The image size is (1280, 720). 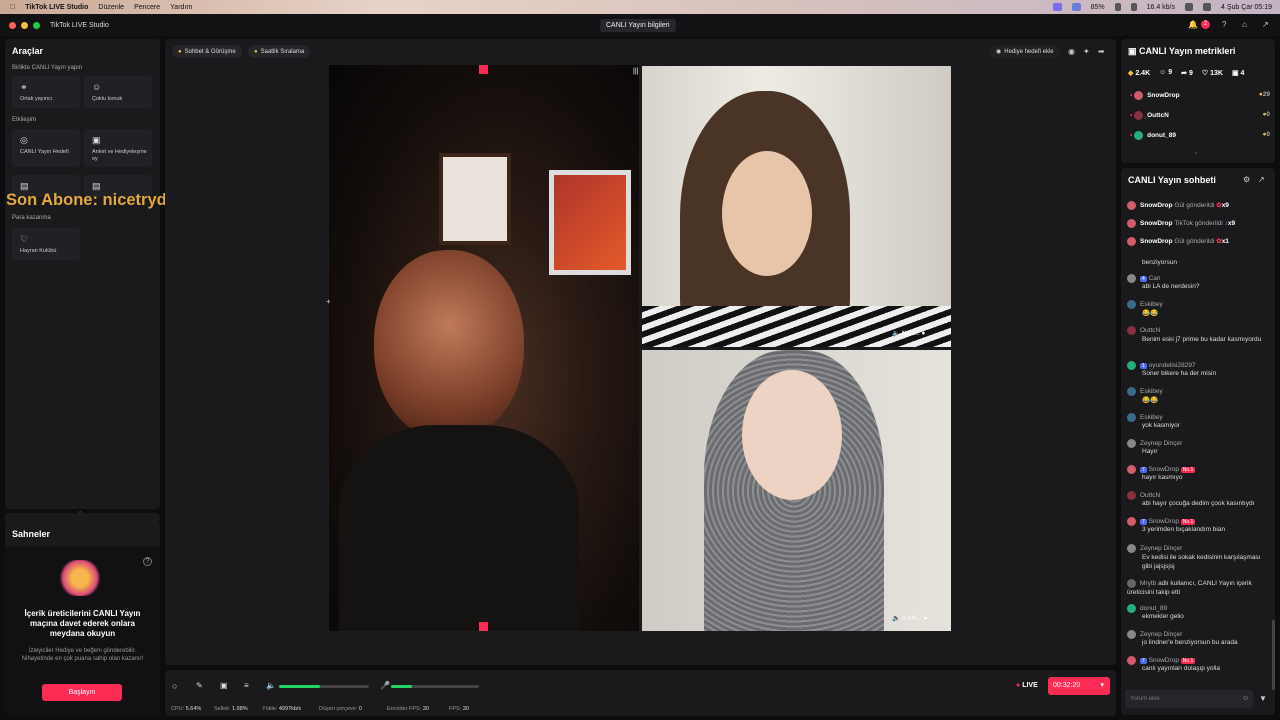 I want to click on chat-emoji-icon: ●, so click(x=180, y=51).